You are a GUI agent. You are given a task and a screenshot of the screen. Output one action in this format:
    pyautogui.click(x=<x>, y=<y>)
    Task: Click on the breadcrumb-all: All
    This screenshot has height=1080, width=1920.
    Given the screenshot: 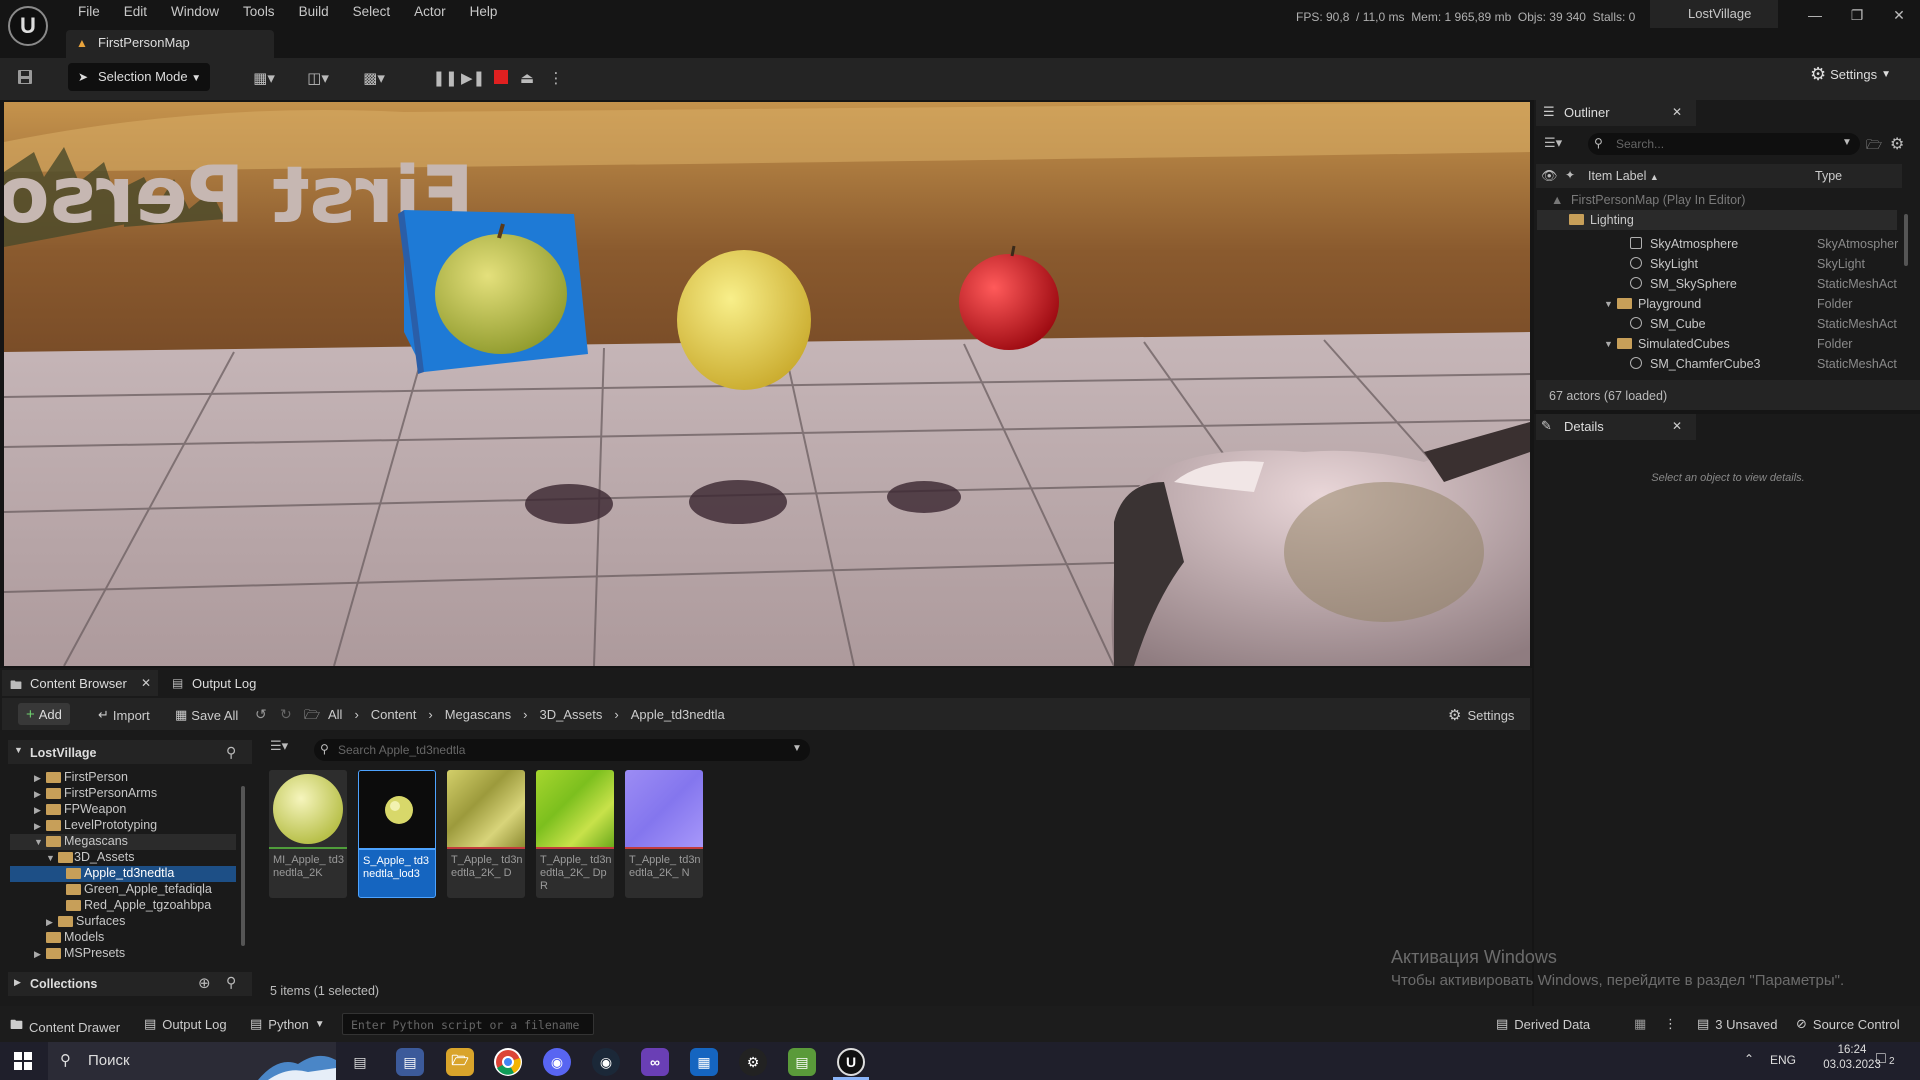 What is the action you would take?
    pyautogui.click(x=335, y=714)
    